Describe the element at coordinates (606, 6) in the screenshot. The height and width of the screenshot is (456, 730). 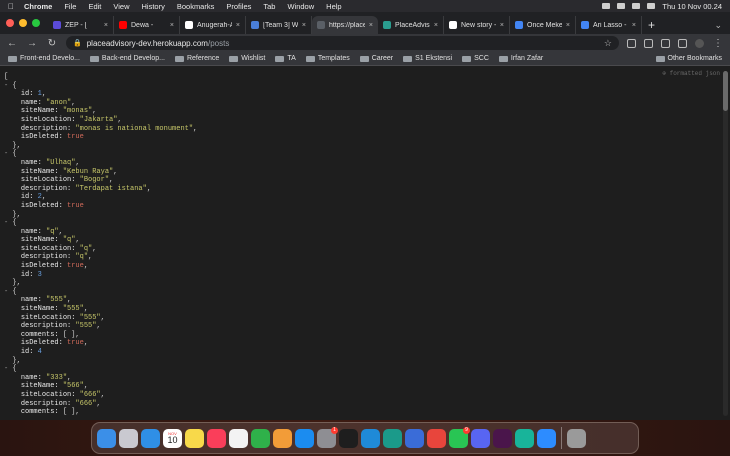
I see `battery-icon` at that location.